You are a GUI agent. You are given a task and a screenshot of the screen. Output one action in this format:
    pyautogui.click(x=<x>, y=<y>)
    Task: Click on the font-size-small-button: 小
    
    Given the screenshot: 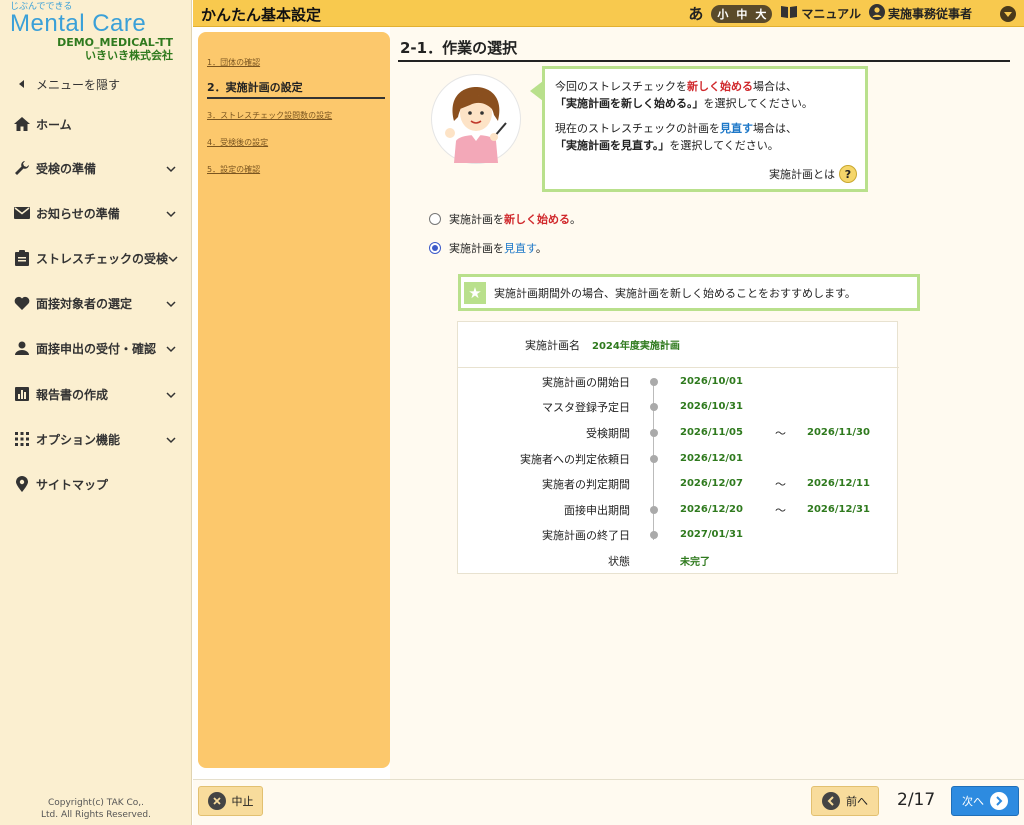 What is the action you would take?
    pyautogui.click(x=722, y=14)
    